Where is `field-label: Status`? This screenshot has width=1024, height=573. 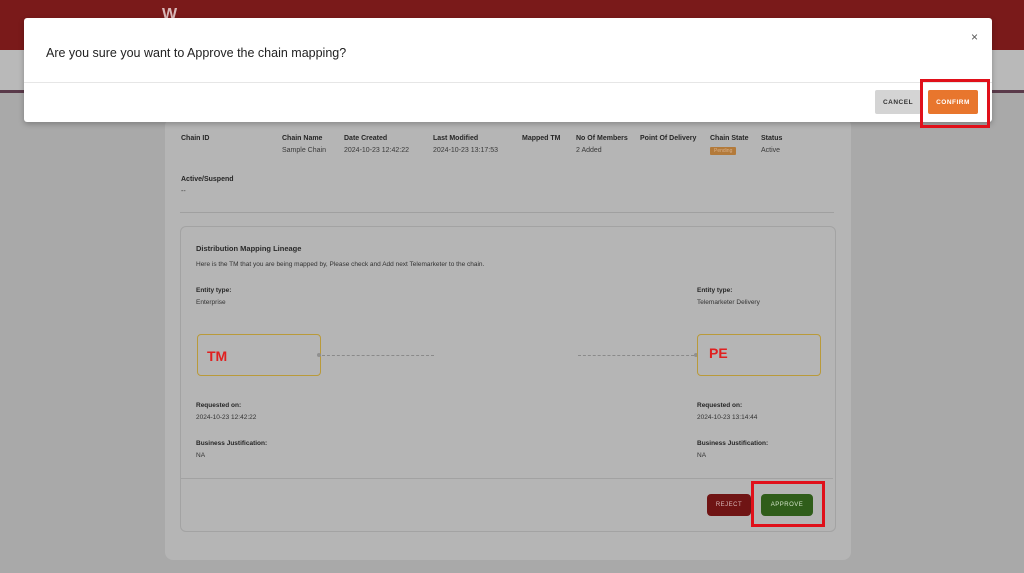
field-label: Status is located at coordinates (772, 138).